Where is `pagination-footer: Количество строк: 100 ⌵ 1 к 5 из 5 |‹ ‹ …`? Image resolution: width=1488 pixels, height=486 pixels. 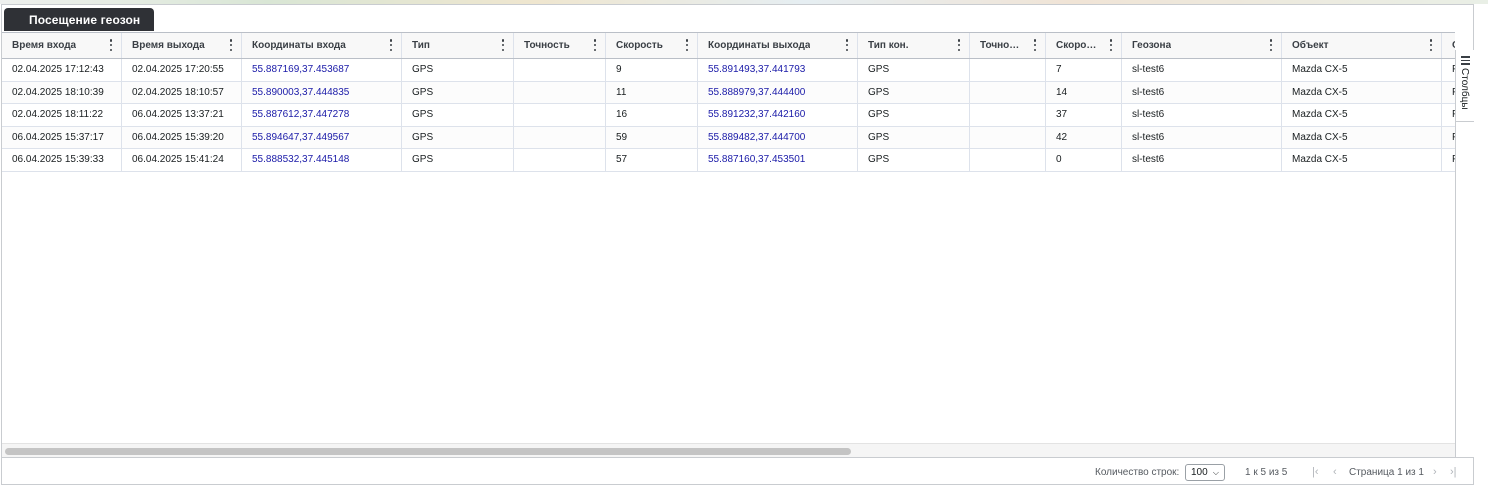
pagination-footer: Количество строк: 100 ⌵ 1 к 5 из 5 |‹ ‹ … is located at coordinates (737, 471).